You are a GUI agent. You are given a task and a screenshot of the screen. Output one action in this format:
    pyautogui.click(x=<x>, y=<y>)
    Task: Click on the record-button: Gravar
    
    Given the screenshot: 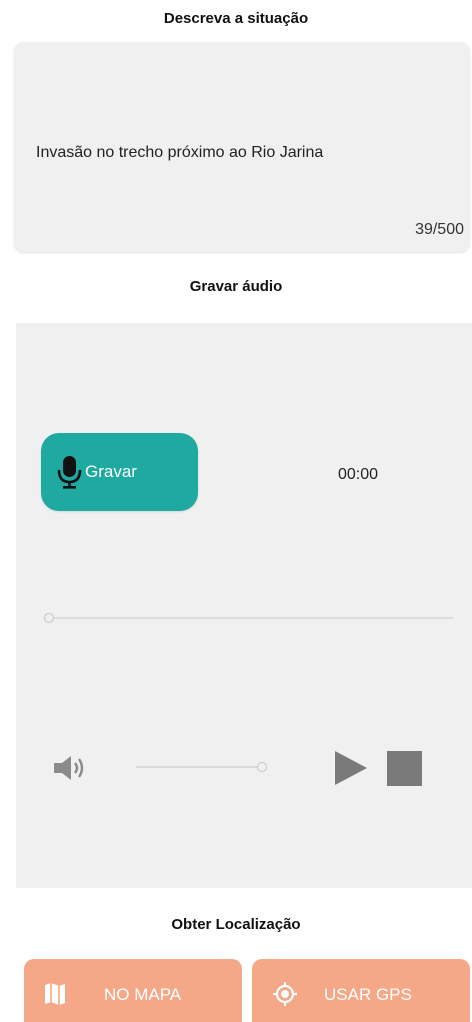 What is the action you would take?
    pyautogui.click(x=119, y=472)
    